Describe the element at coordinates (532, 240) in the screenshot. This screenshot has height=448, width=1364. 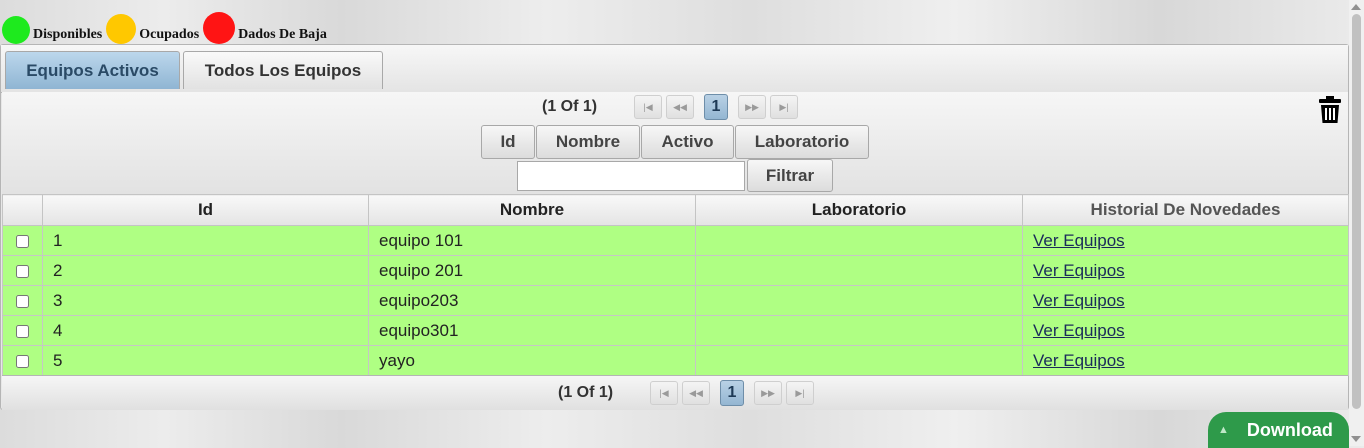
I see `cell-nombre: equipo 101` at that location.